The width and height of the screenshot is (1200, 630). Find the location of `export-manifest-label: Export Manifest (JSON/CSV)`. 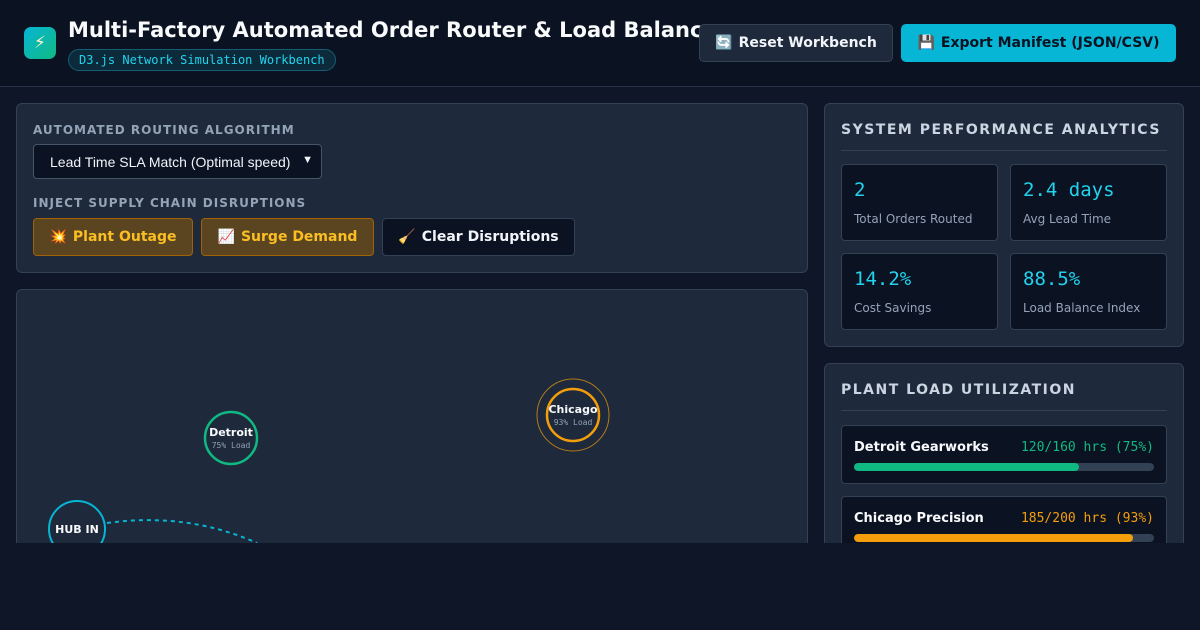

export-manifest-label: Export Manifest (JSON/CSV) is located at coordinates (1050, 43).